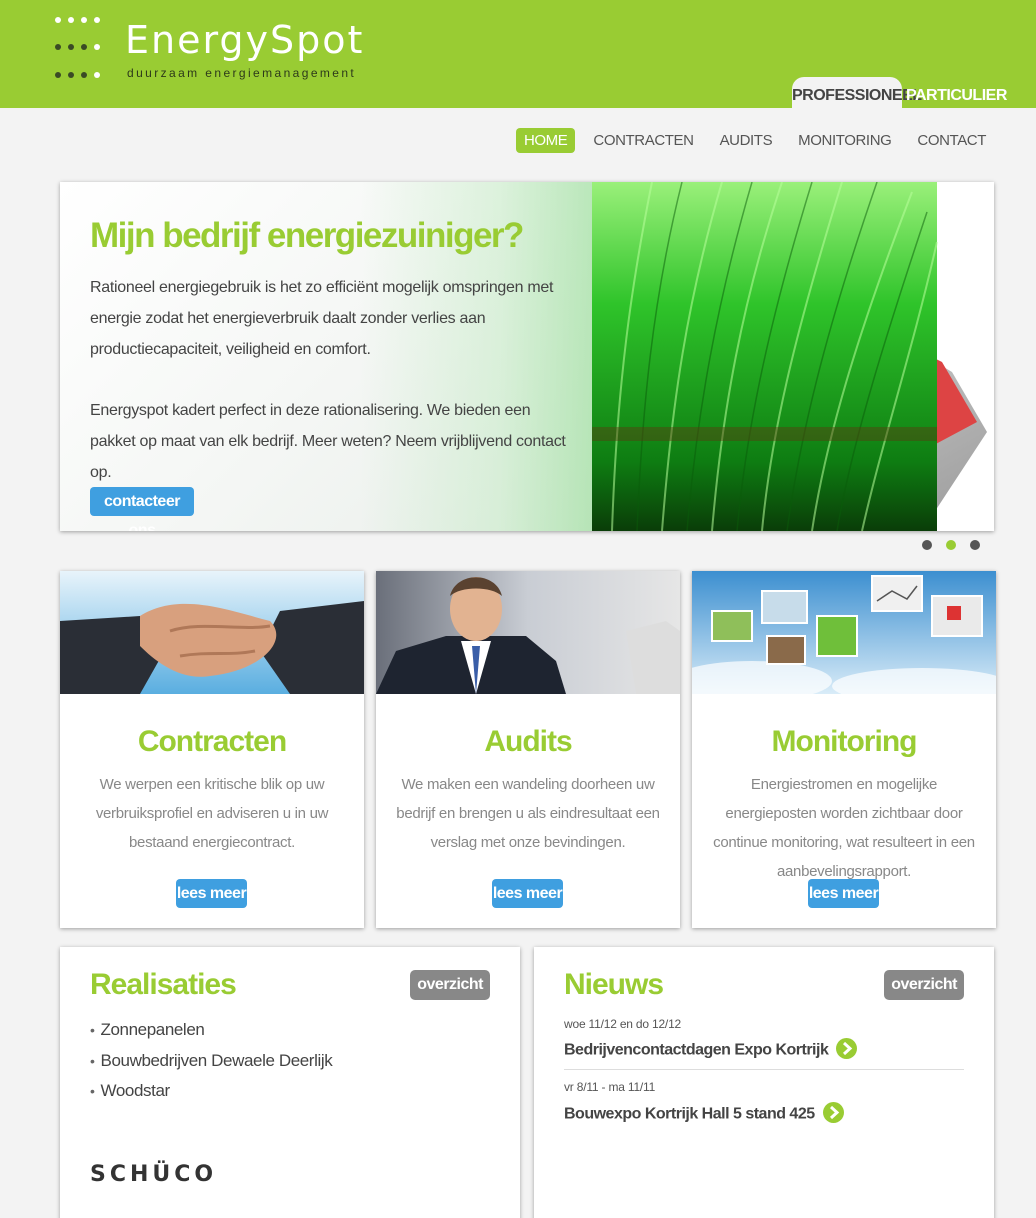 The image size is (1036, 1218). Describe the element at coordinates (211, 1030) in the screenshot. I see `list-item: Zonnepanelen` at that location.